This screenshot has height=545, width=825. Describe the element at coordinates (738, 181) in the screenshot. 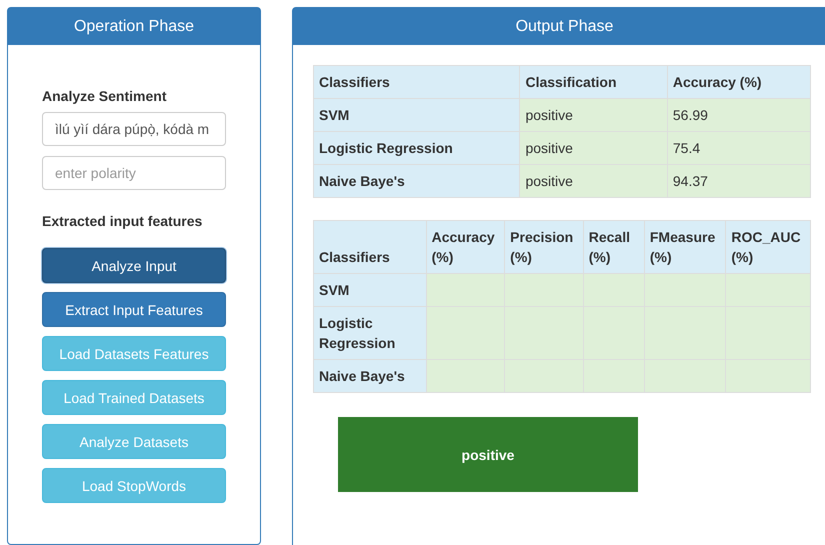

I see `table-cell: 94.37` at that location.